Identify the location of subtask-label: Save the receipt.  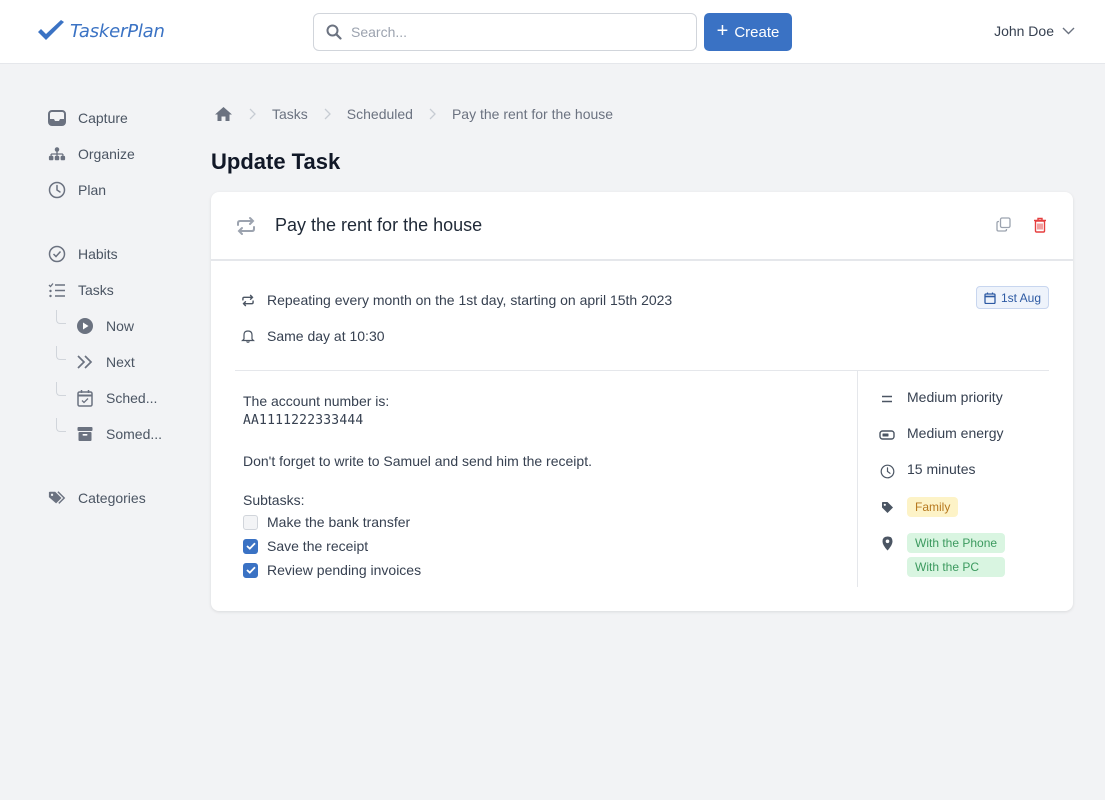
(318, 545).